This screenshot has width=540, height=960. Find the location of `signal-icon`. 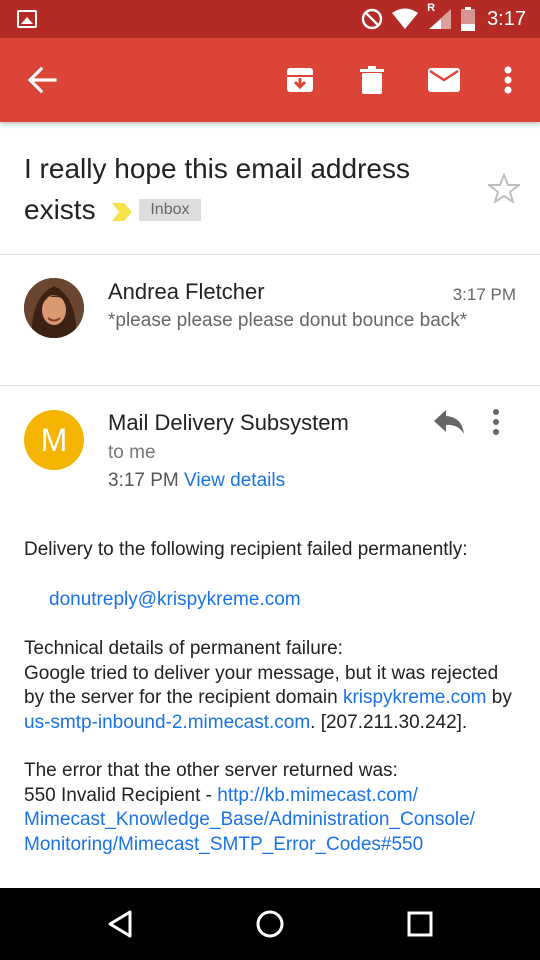

signal-icon is located at coordinates (440, 19).